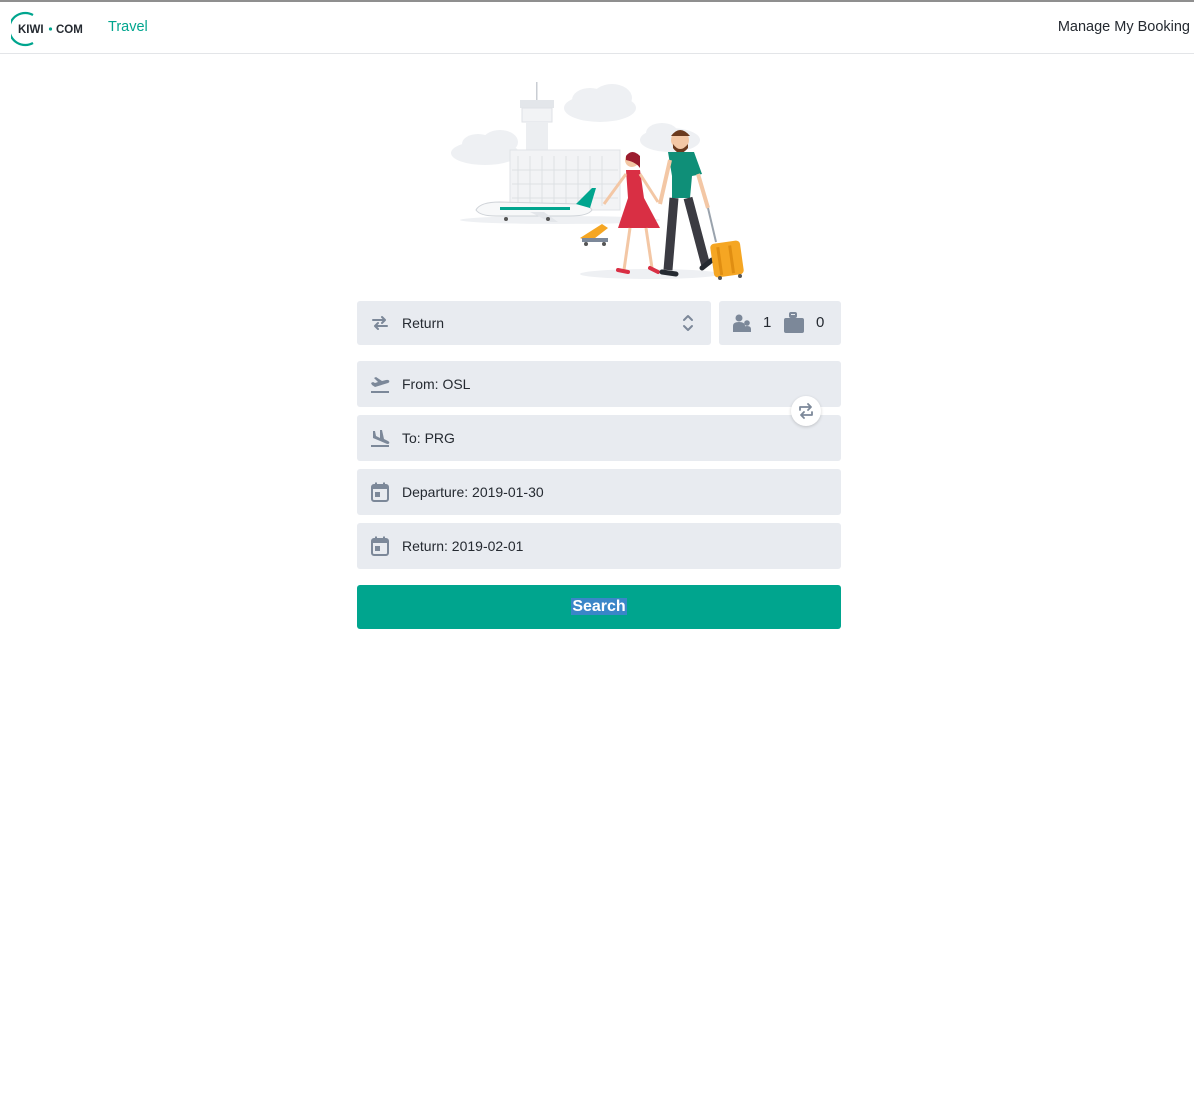 This screenshot has width=1194, height=1101. Describe the element at coordinates (599, 438) in the screenshot. I see `to-field: To: PRG` at that location.